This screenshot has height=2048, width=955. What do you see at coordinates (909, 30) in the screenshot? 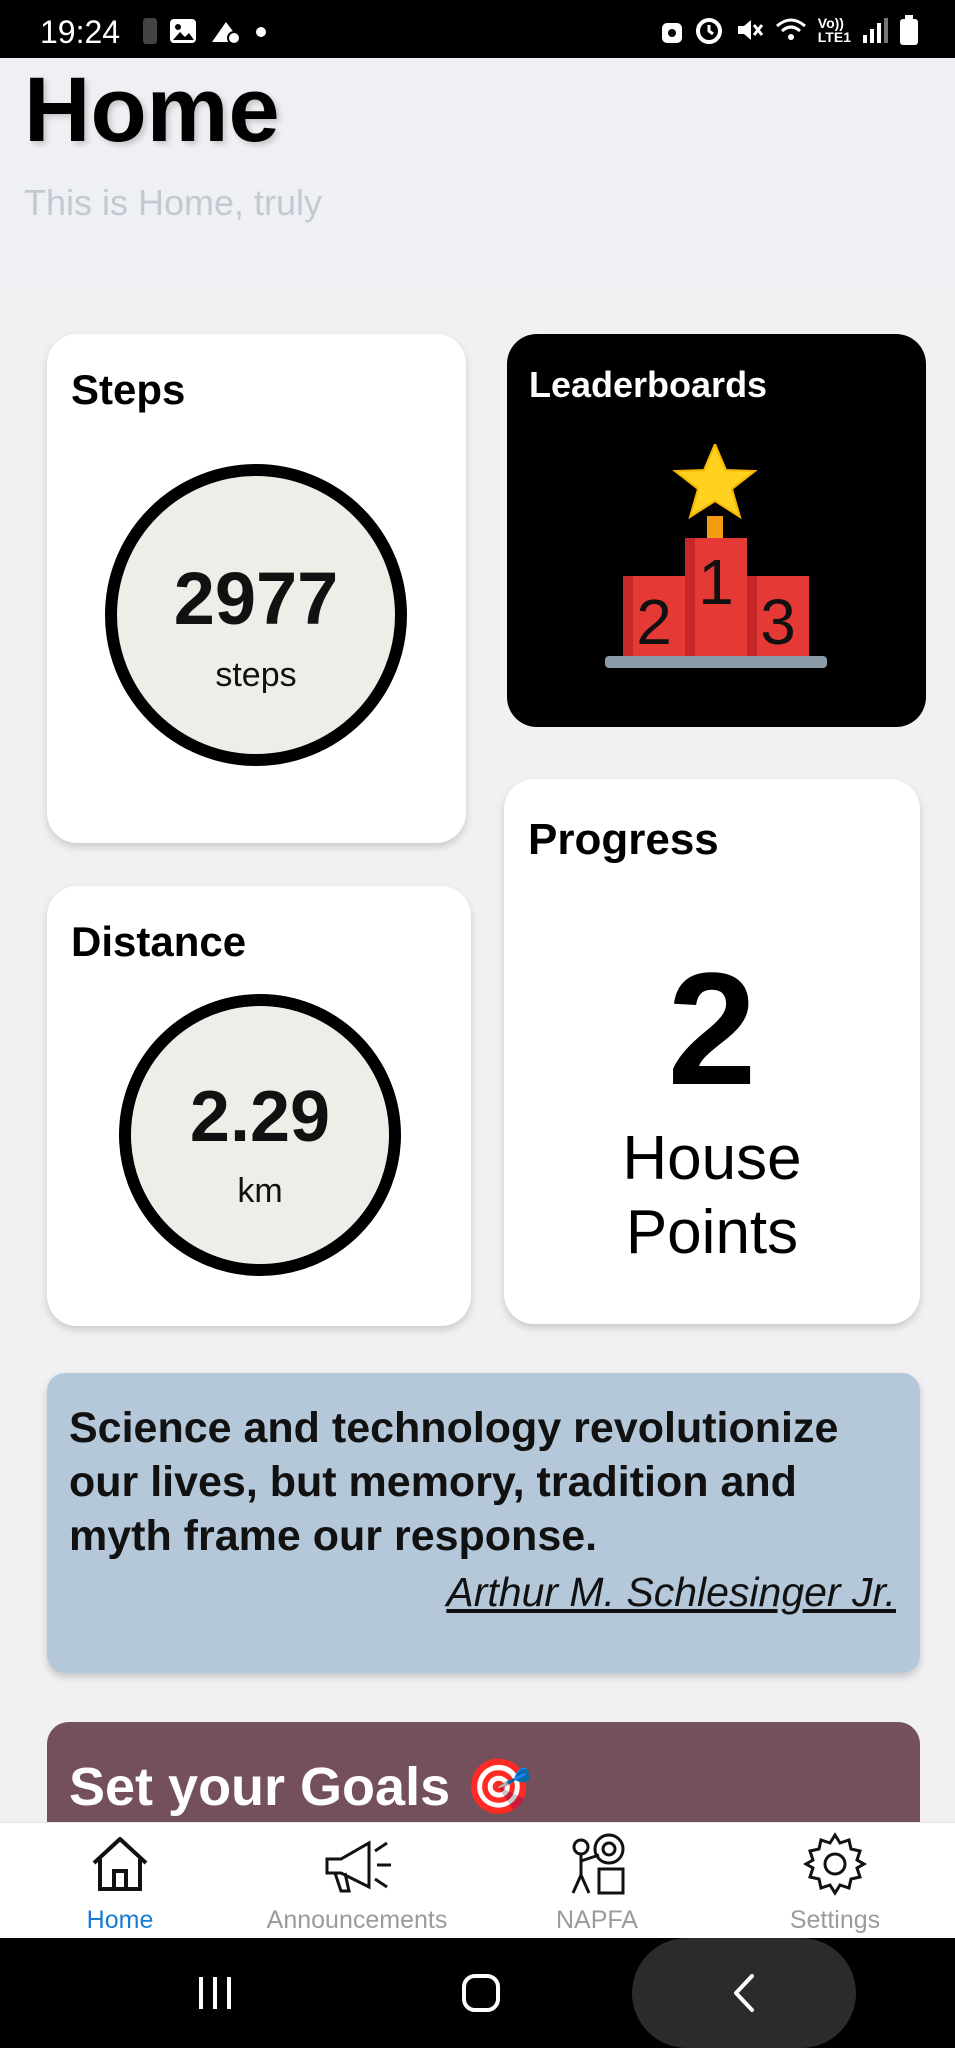
I see `battery-icon` at bounding box center [909, 30].